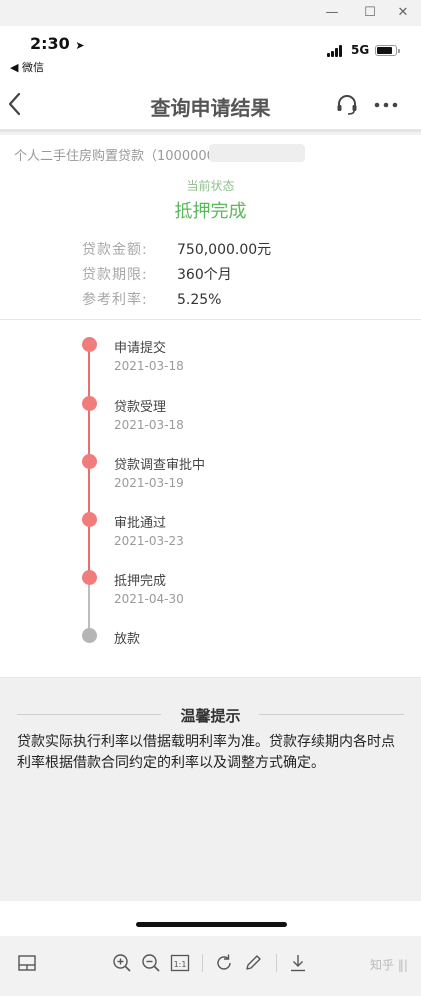 Image resolution: width=421 pixels, height=996 pixels. I want to click on zoom-out-button, so click(151, 963).